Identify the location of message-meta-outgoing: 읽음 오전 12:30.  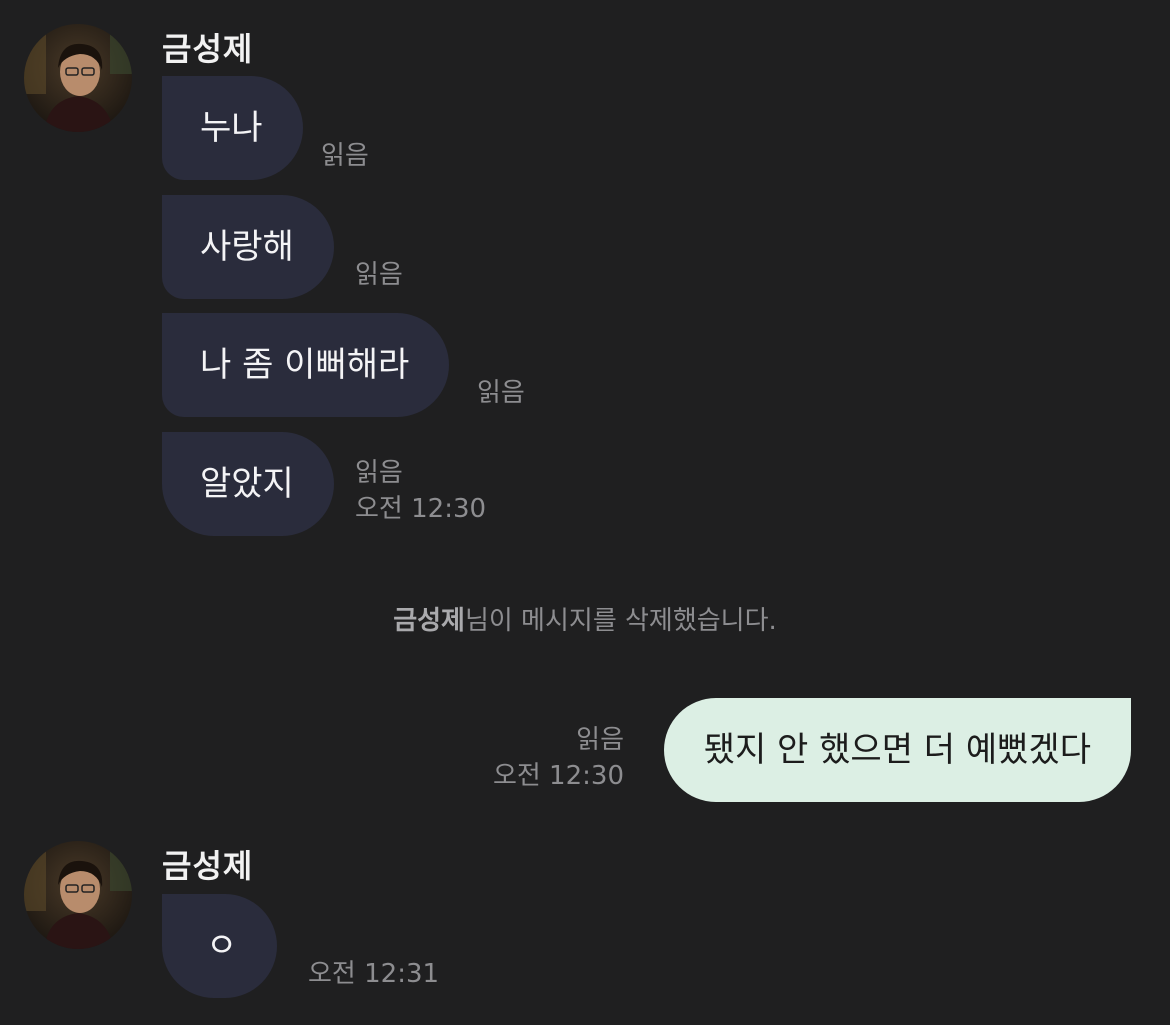
(558, 758).